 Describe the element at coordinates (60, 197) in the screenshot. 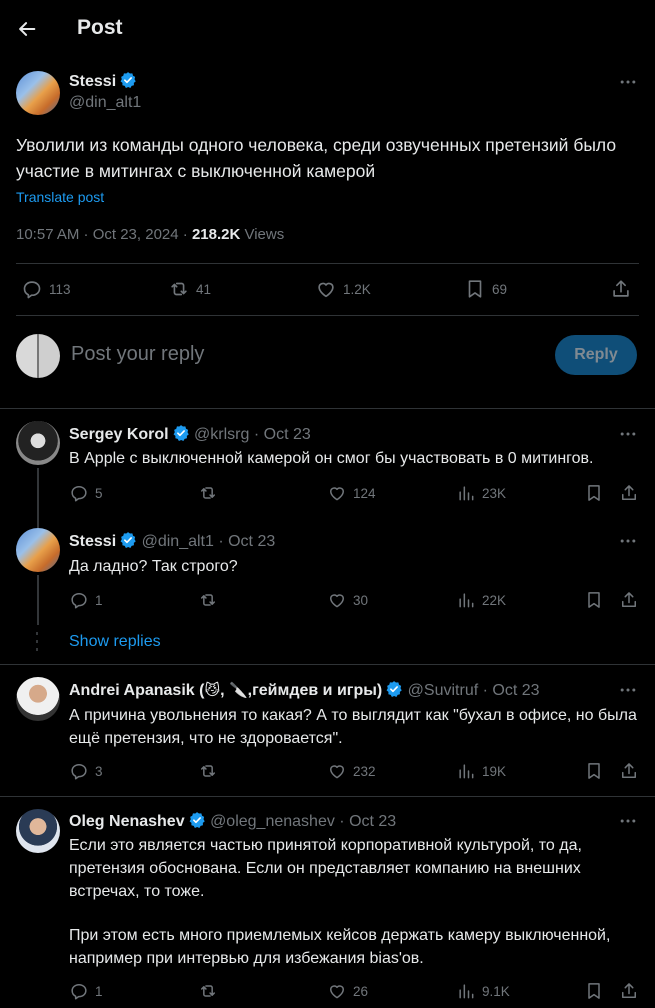

I see `translate-post-link: Translate post` at that location.